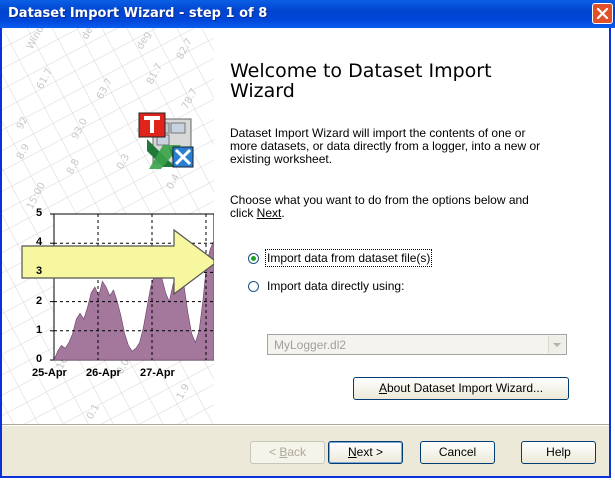  I want to click on choose-prefix: click, so click(243, 213).